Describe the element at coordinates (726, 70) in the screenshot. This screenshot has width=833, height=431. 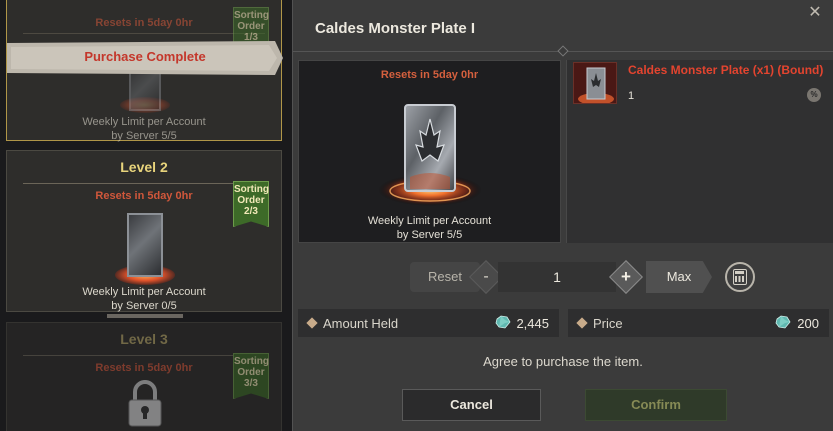
I see `reward-item-name: Caldes Monster Plate (x1) (Bound)` at that location.